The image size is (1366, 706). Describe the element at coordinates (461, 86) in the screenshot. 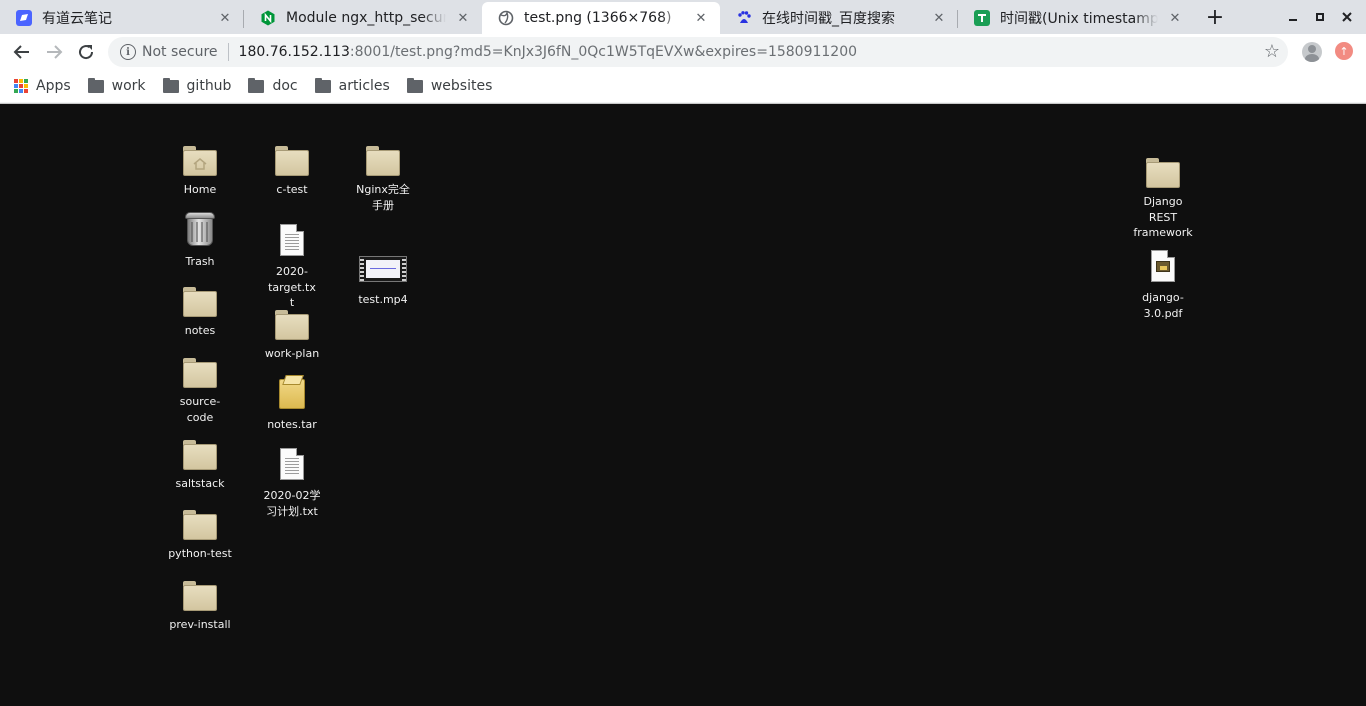

I see `bookmark-label: websites` at that location.